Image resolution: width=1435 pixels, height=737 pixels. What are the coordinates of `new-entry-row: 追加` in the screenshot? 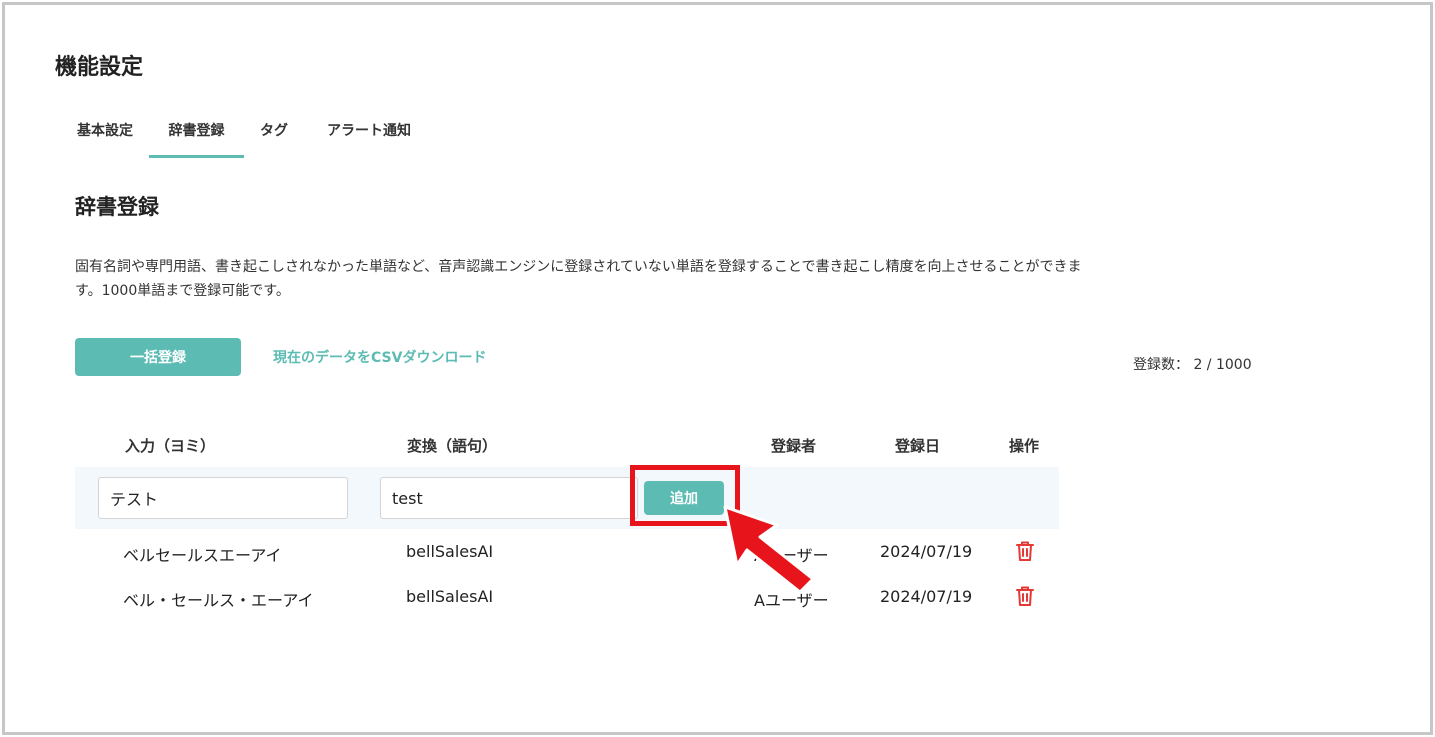 It's located at (567, 498).